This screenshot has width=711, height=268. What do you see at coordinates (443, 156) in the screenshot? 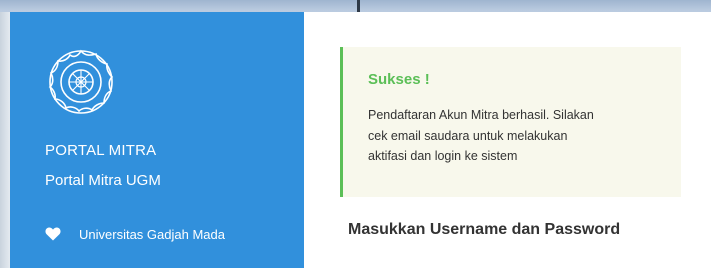
I see `alert-message-line: aktifasi dan login ke sistem` at bounding box center [443, 156].